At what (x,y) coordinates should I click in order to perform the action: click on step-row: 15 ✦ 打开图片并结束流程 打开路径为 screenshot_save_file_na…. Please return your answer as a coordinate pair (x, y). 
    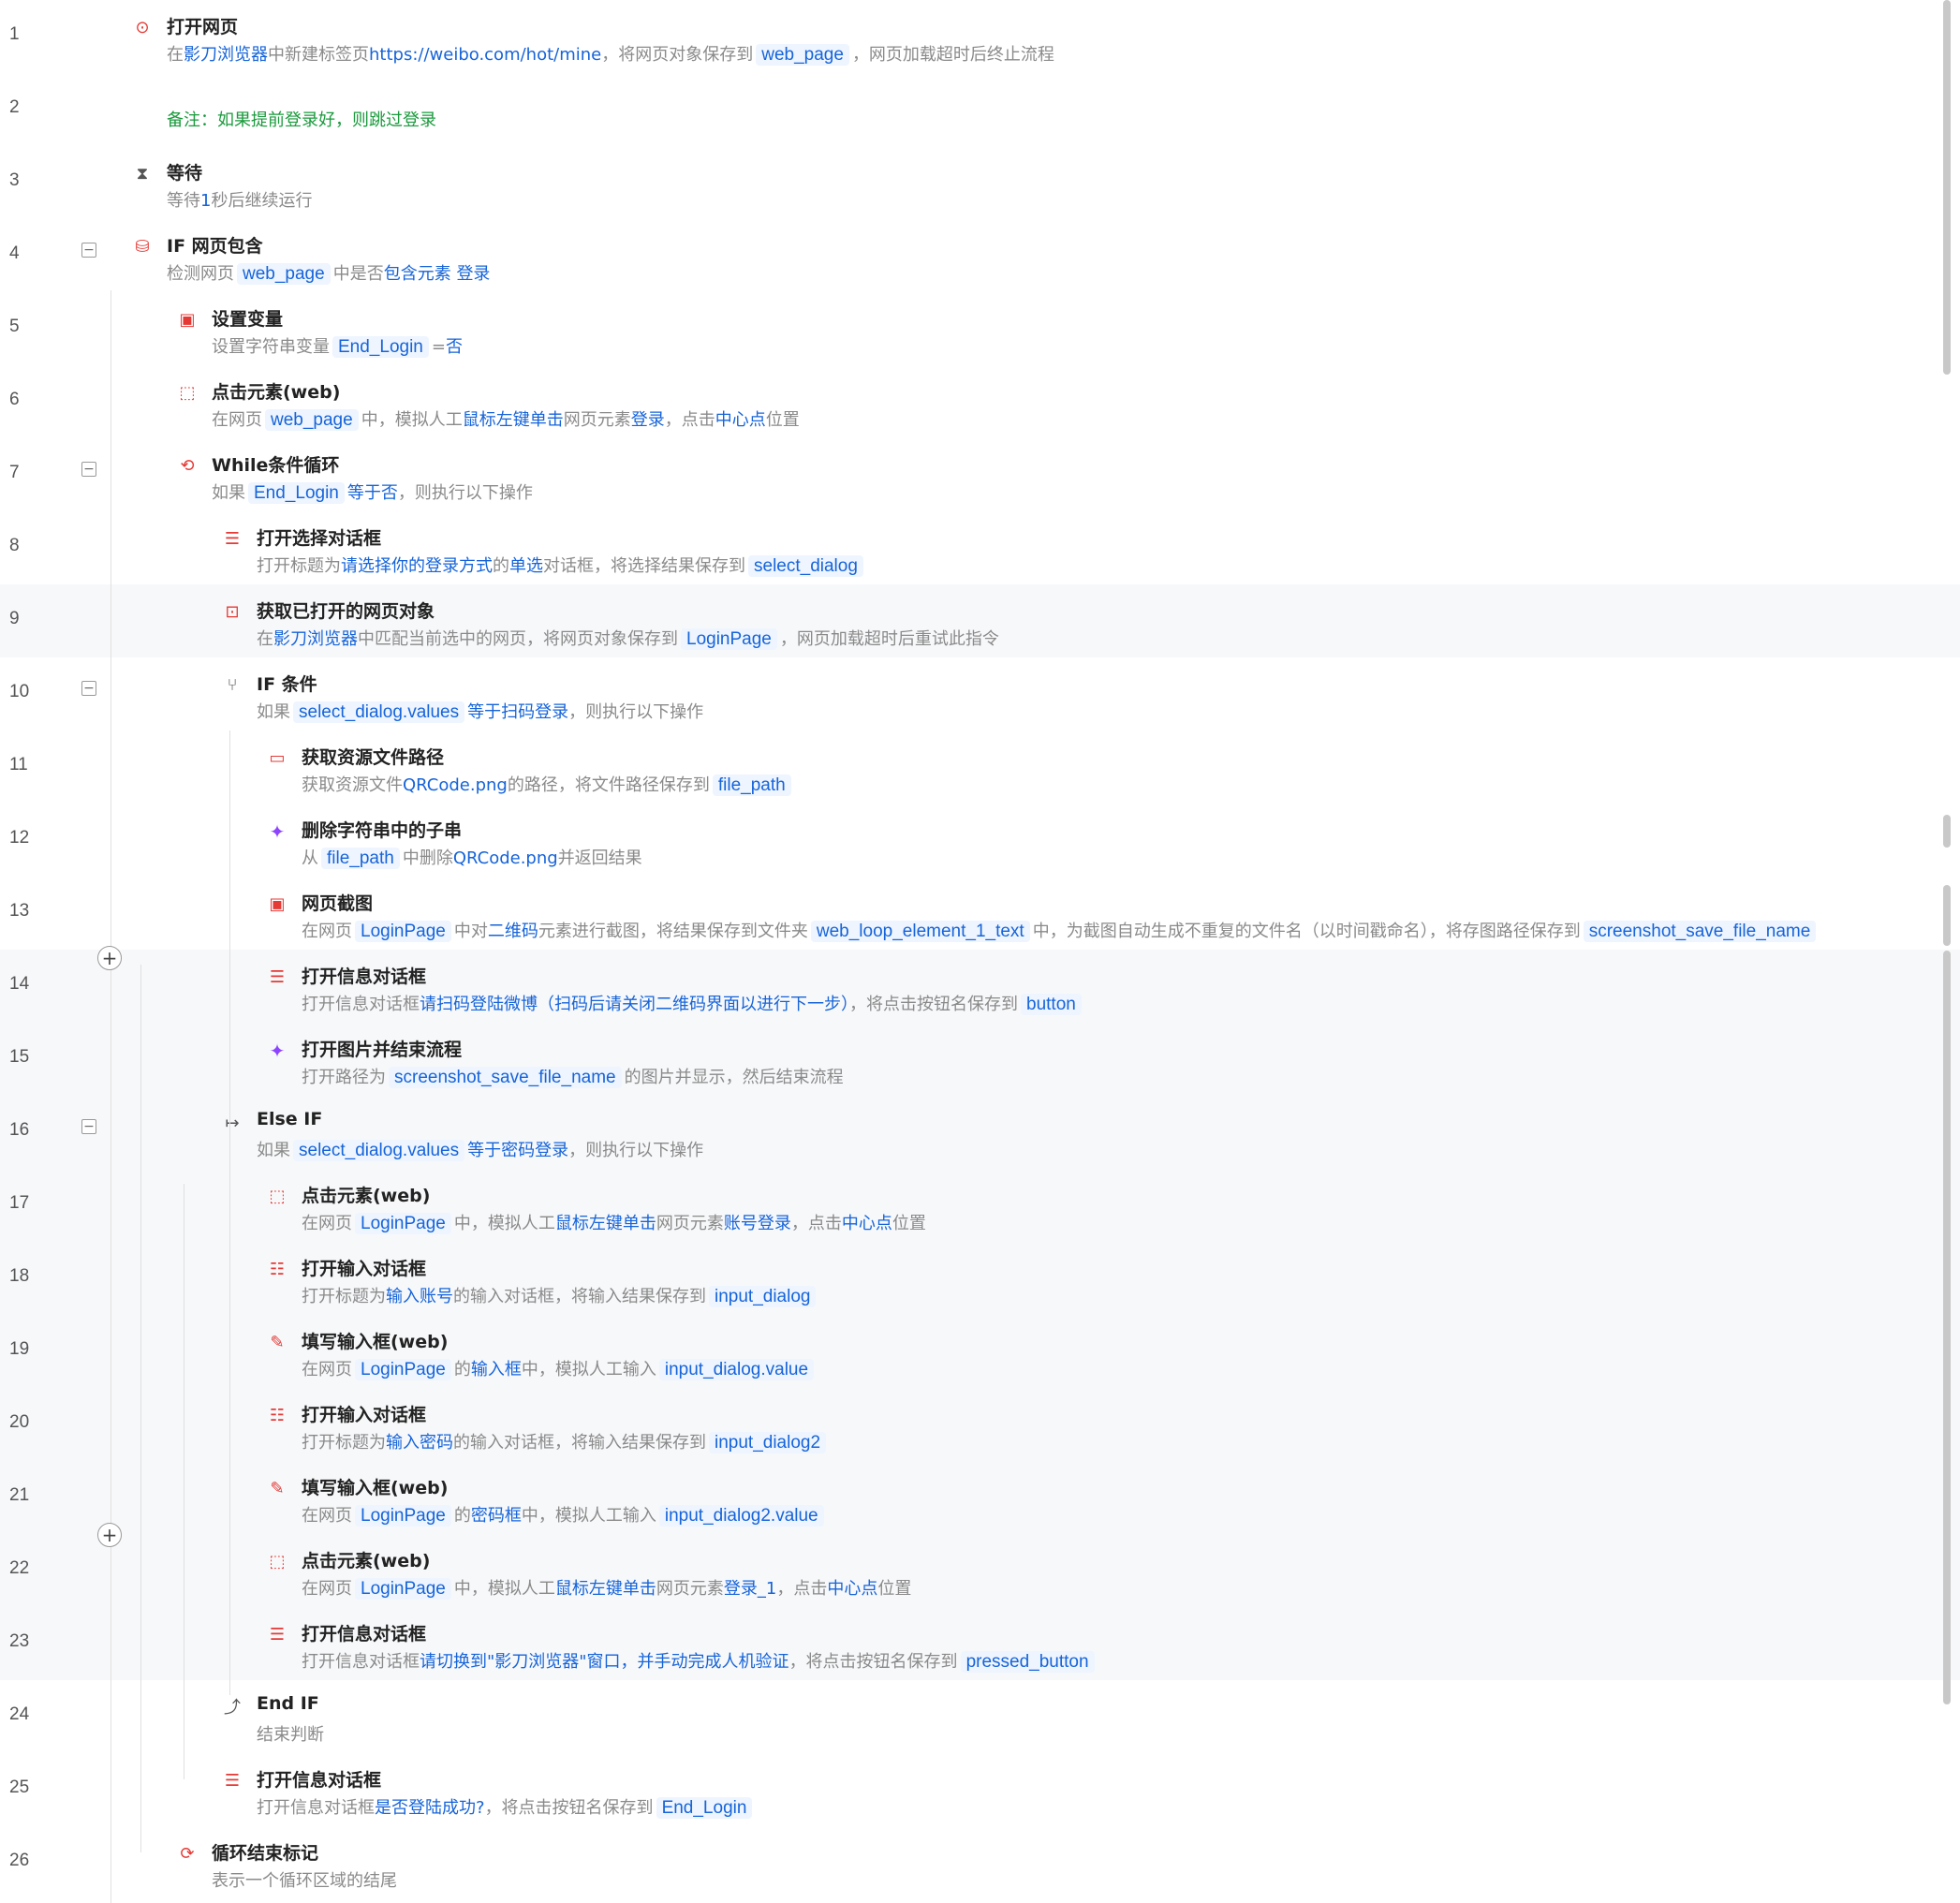
    Looking at the image, I should click on (980, 1059).